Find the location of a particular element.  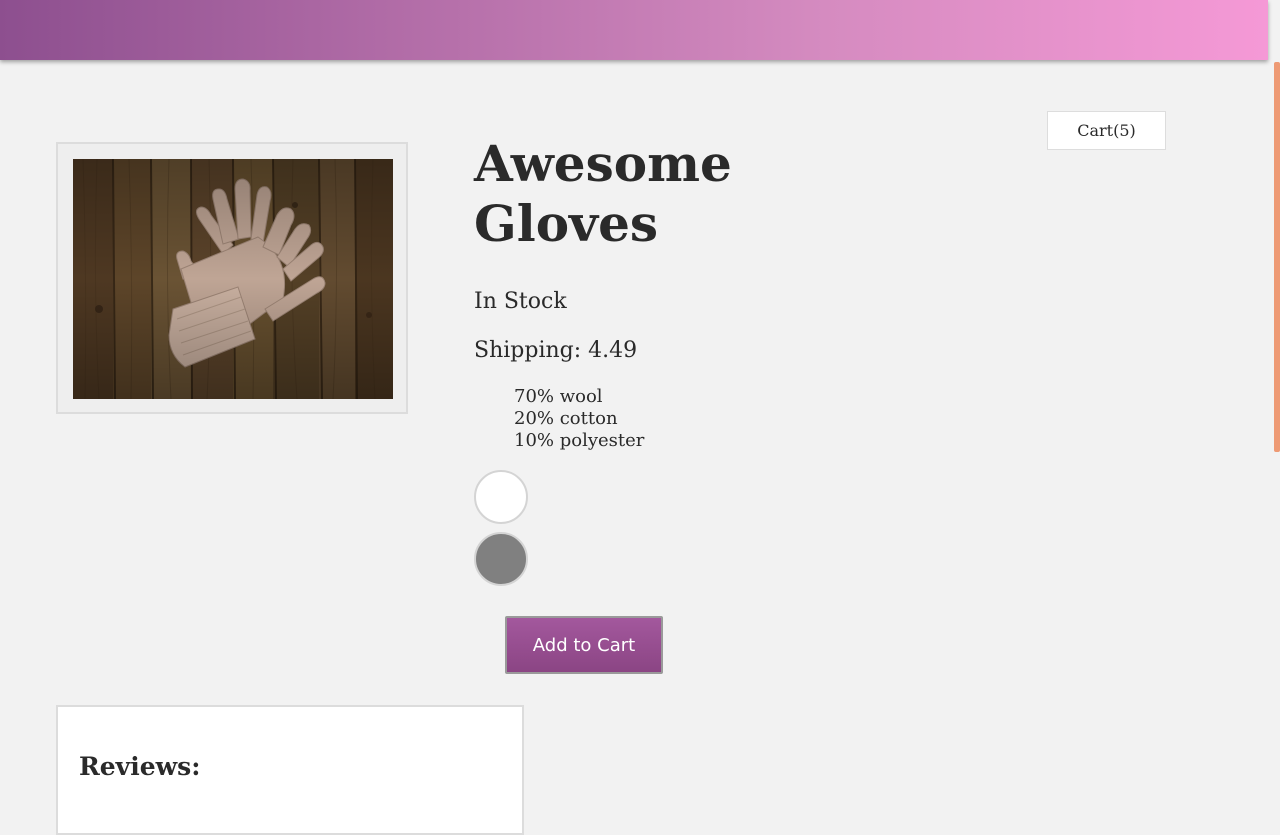

add-to-cart-button: Add to Cart is located at coordinates (584, 645).